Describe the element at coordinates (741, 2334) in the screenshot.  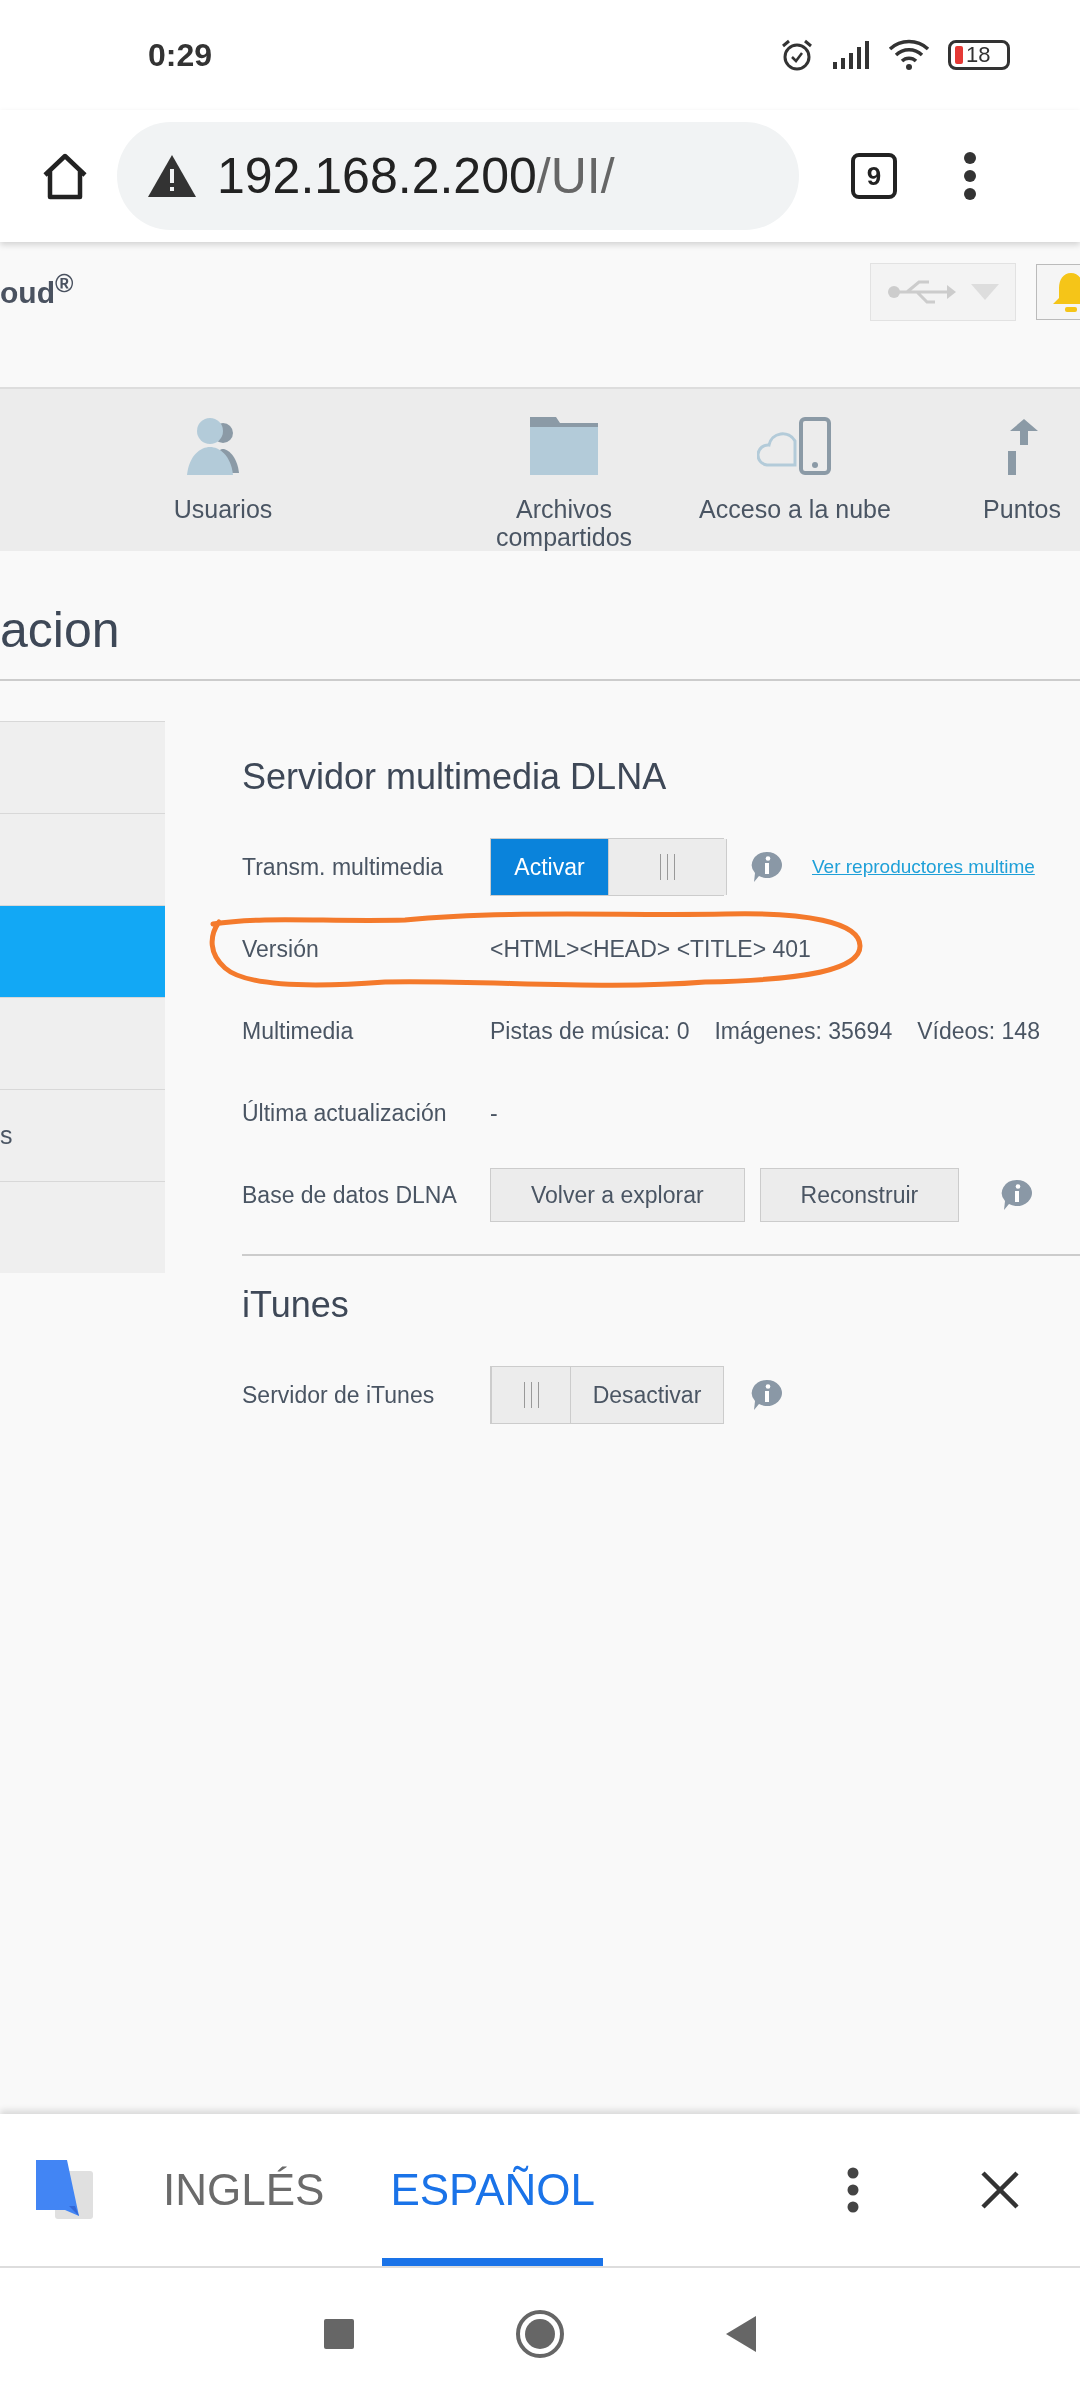
I see `back-icon` at that location.